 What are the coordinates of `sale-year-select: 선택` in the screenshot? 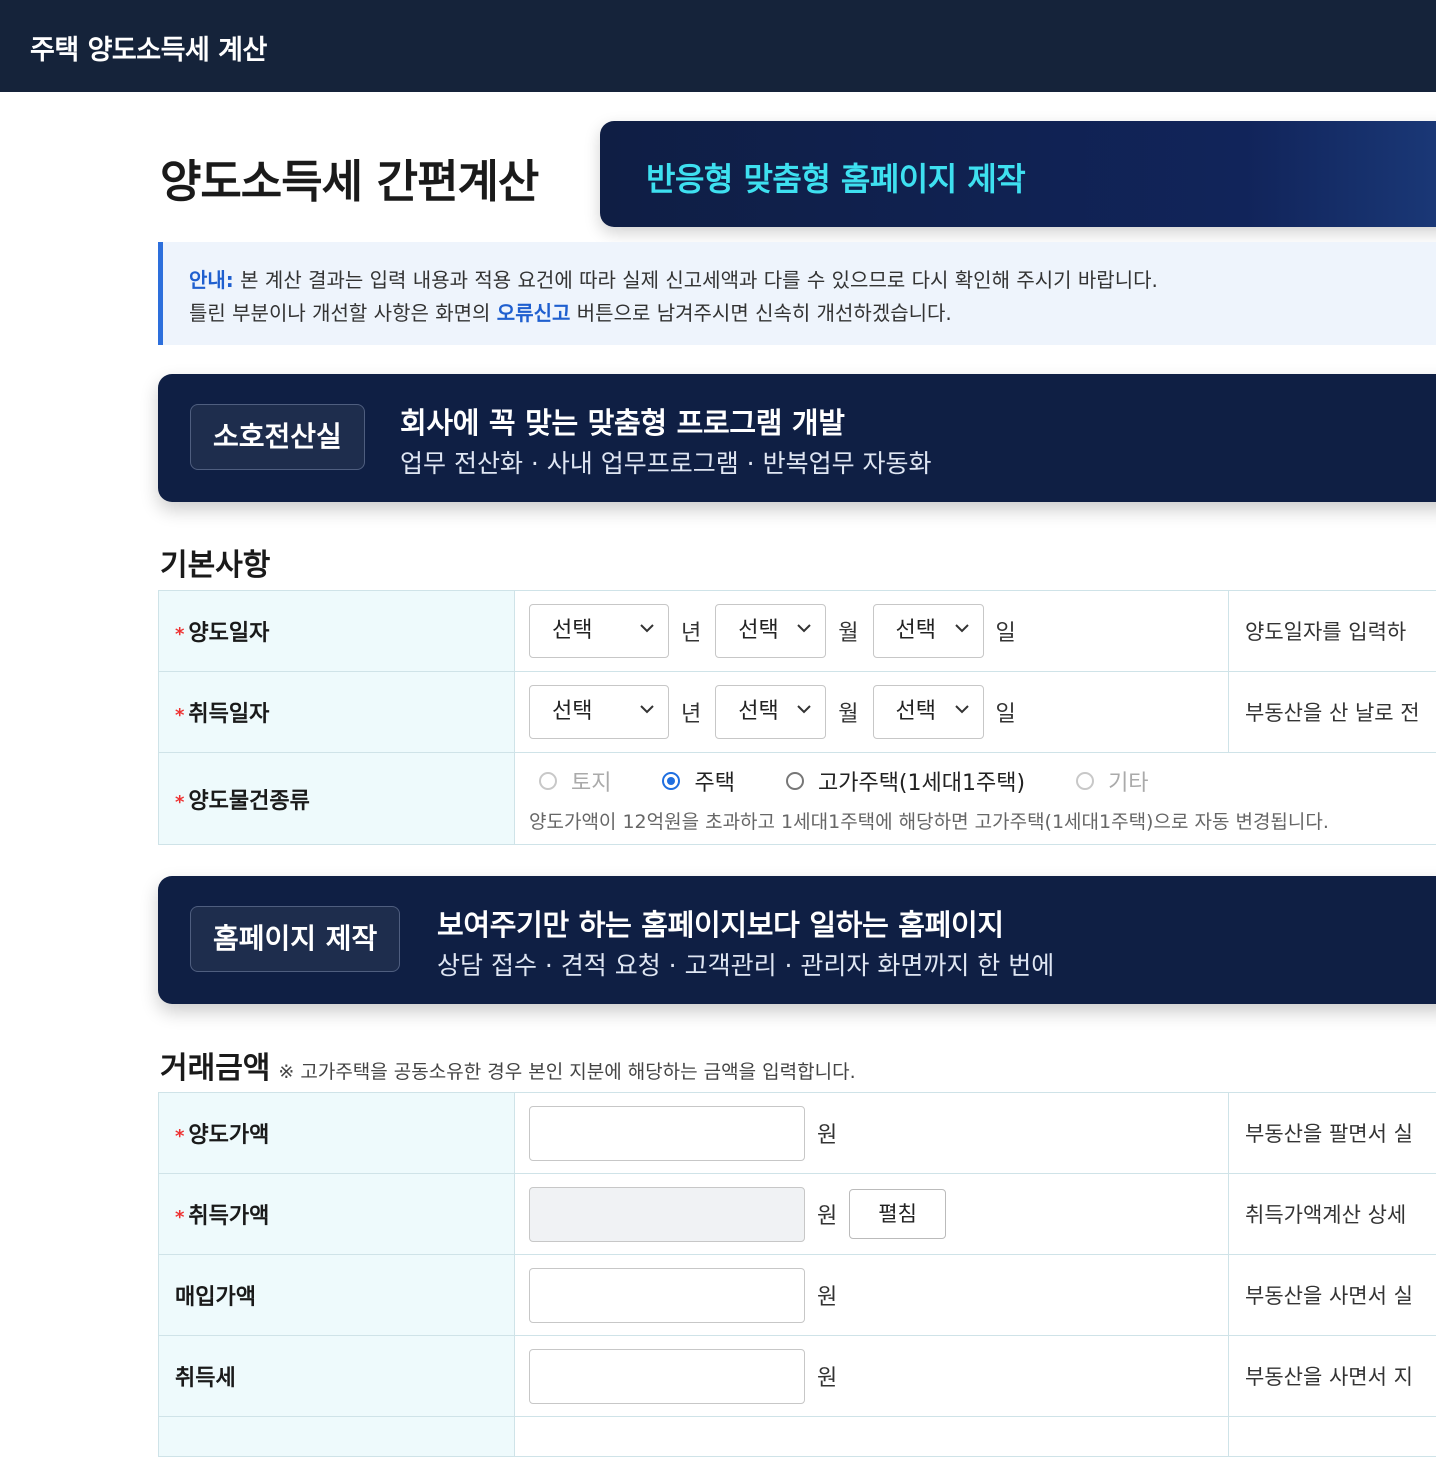 It's located at (599, 631).